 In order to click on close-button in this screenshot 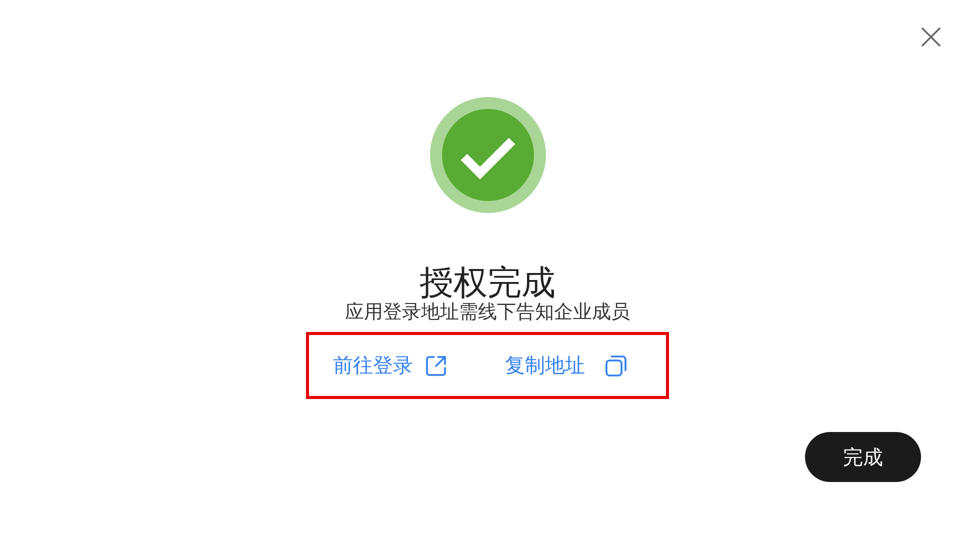, I will do `click(931, 37)`.